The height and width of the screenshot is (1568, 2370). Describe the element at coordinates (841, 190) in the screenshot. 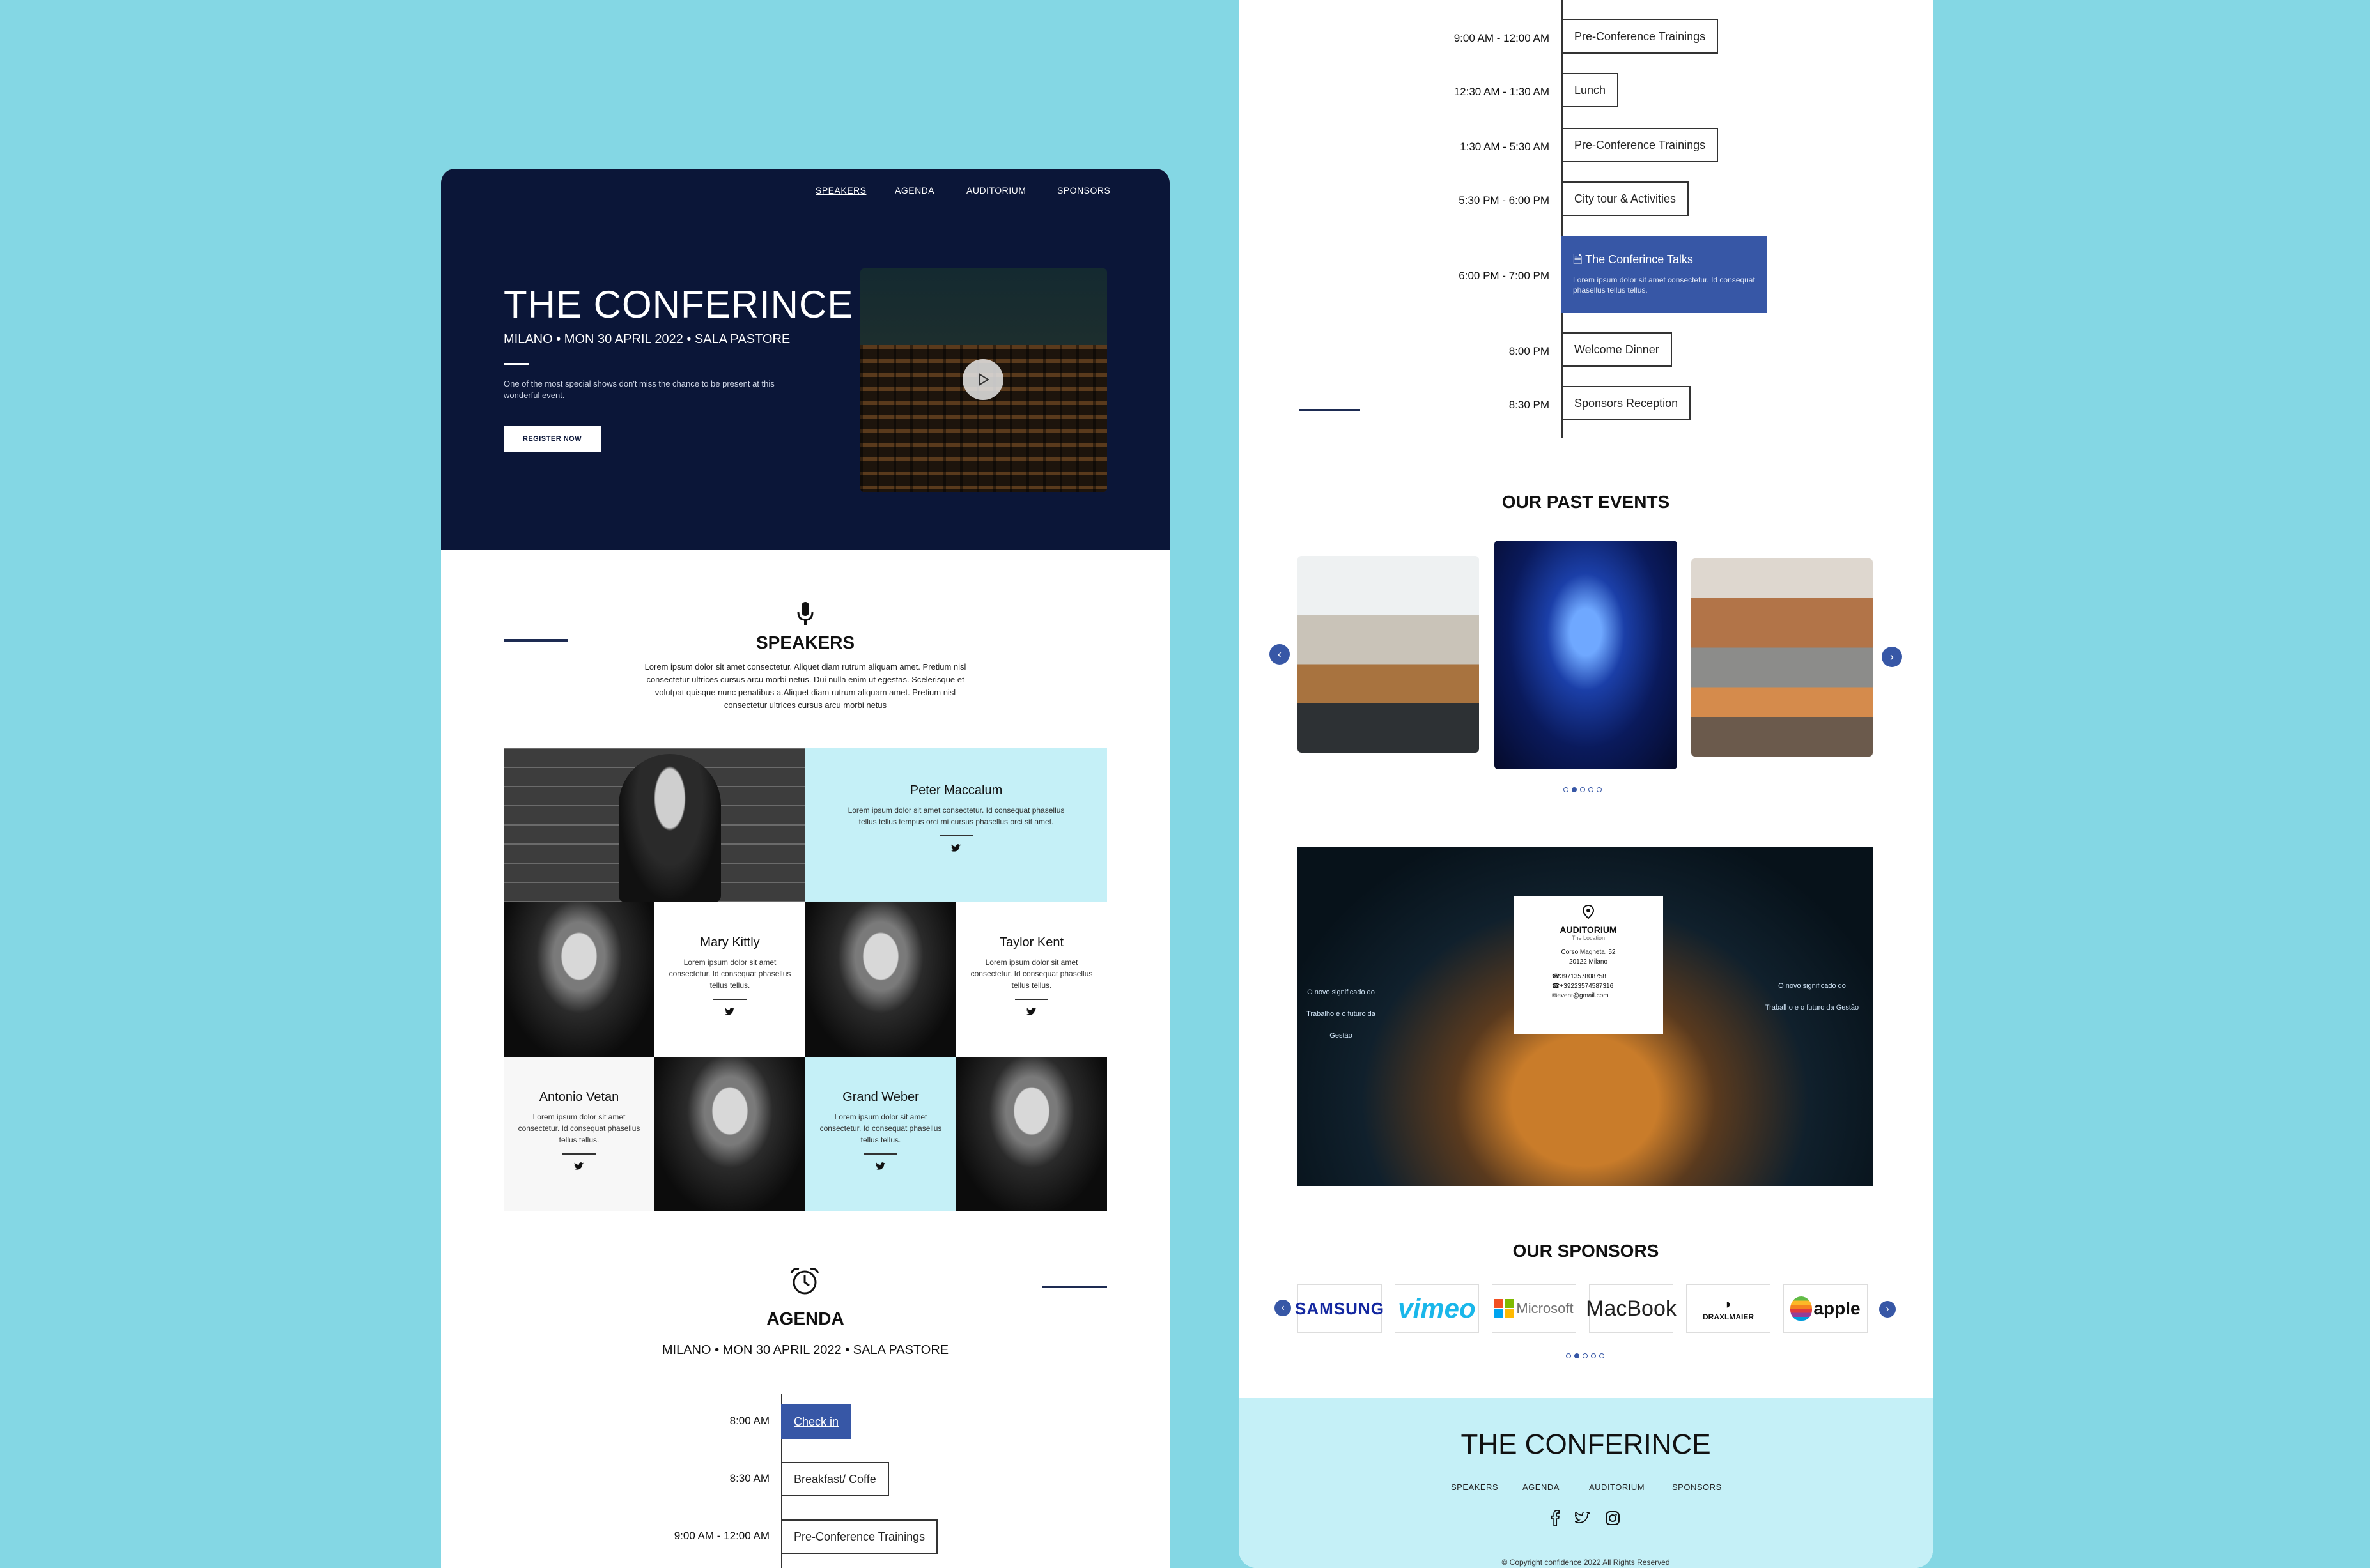

I see `nav-speakers: SPEAKERS` at that location.